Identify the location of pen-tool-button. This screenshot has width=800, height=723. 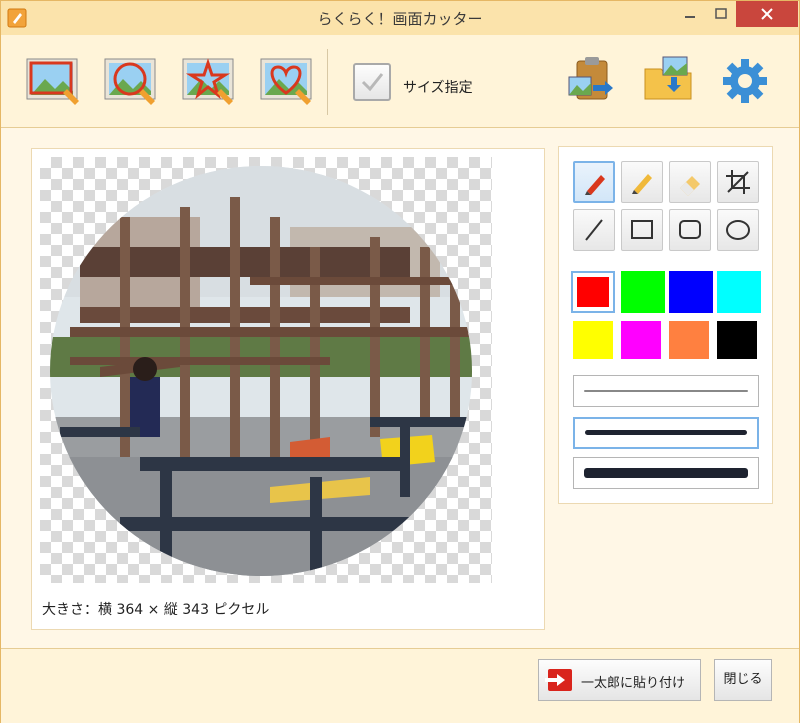
(594, 182).